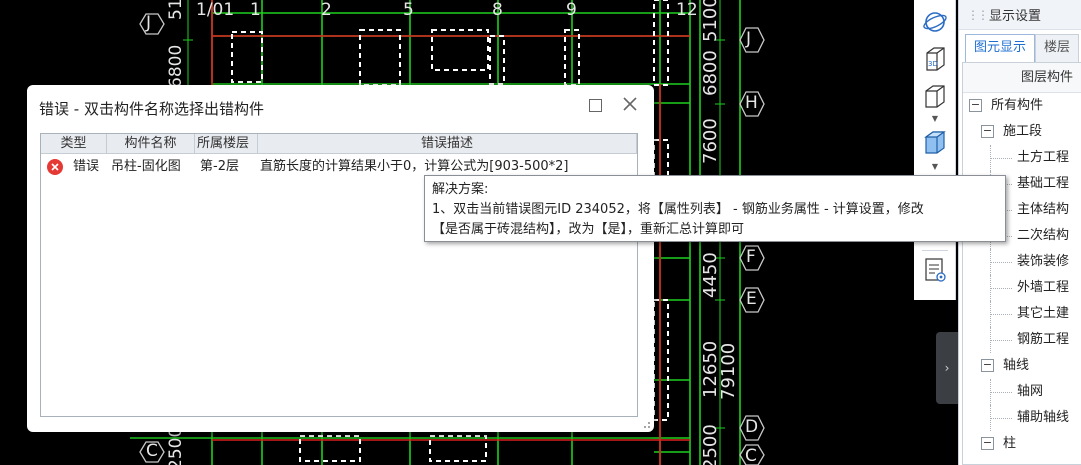 The height and width of the screenshot is (465, 1081). Describe the element at coordinates (1022, 78) in the screenshot. I see `tree-column-header: 图层构件` at that location.